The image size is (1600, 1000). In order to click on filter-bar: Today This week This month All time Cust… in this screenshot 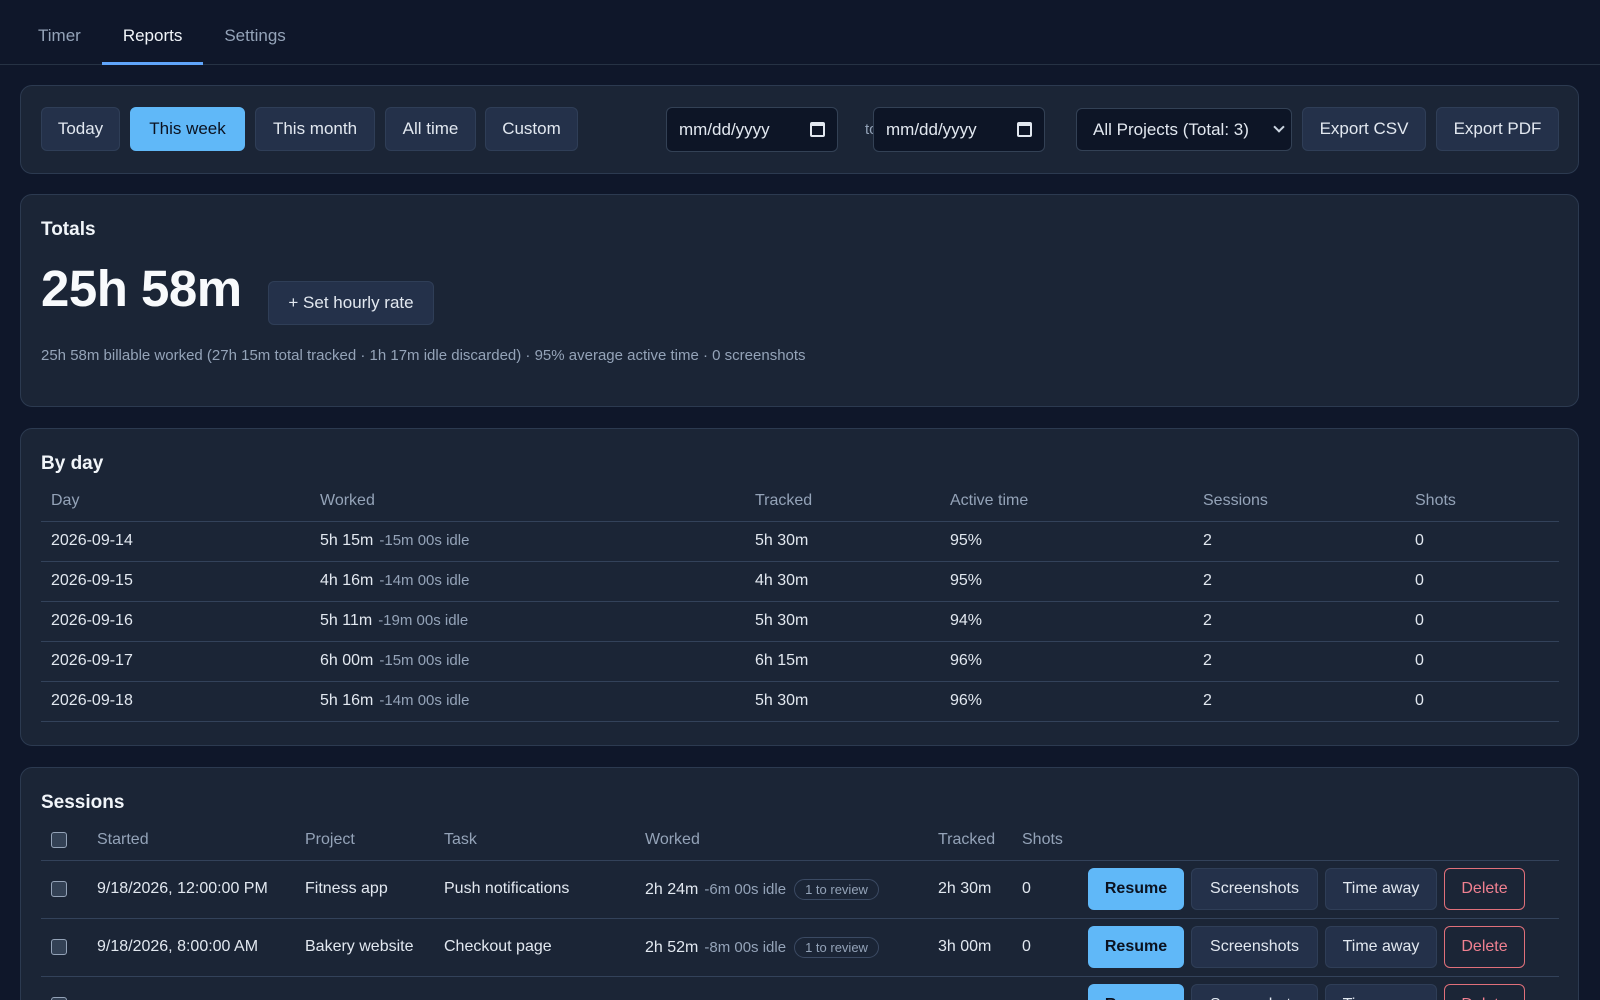, I will do `click(799, 129)`.